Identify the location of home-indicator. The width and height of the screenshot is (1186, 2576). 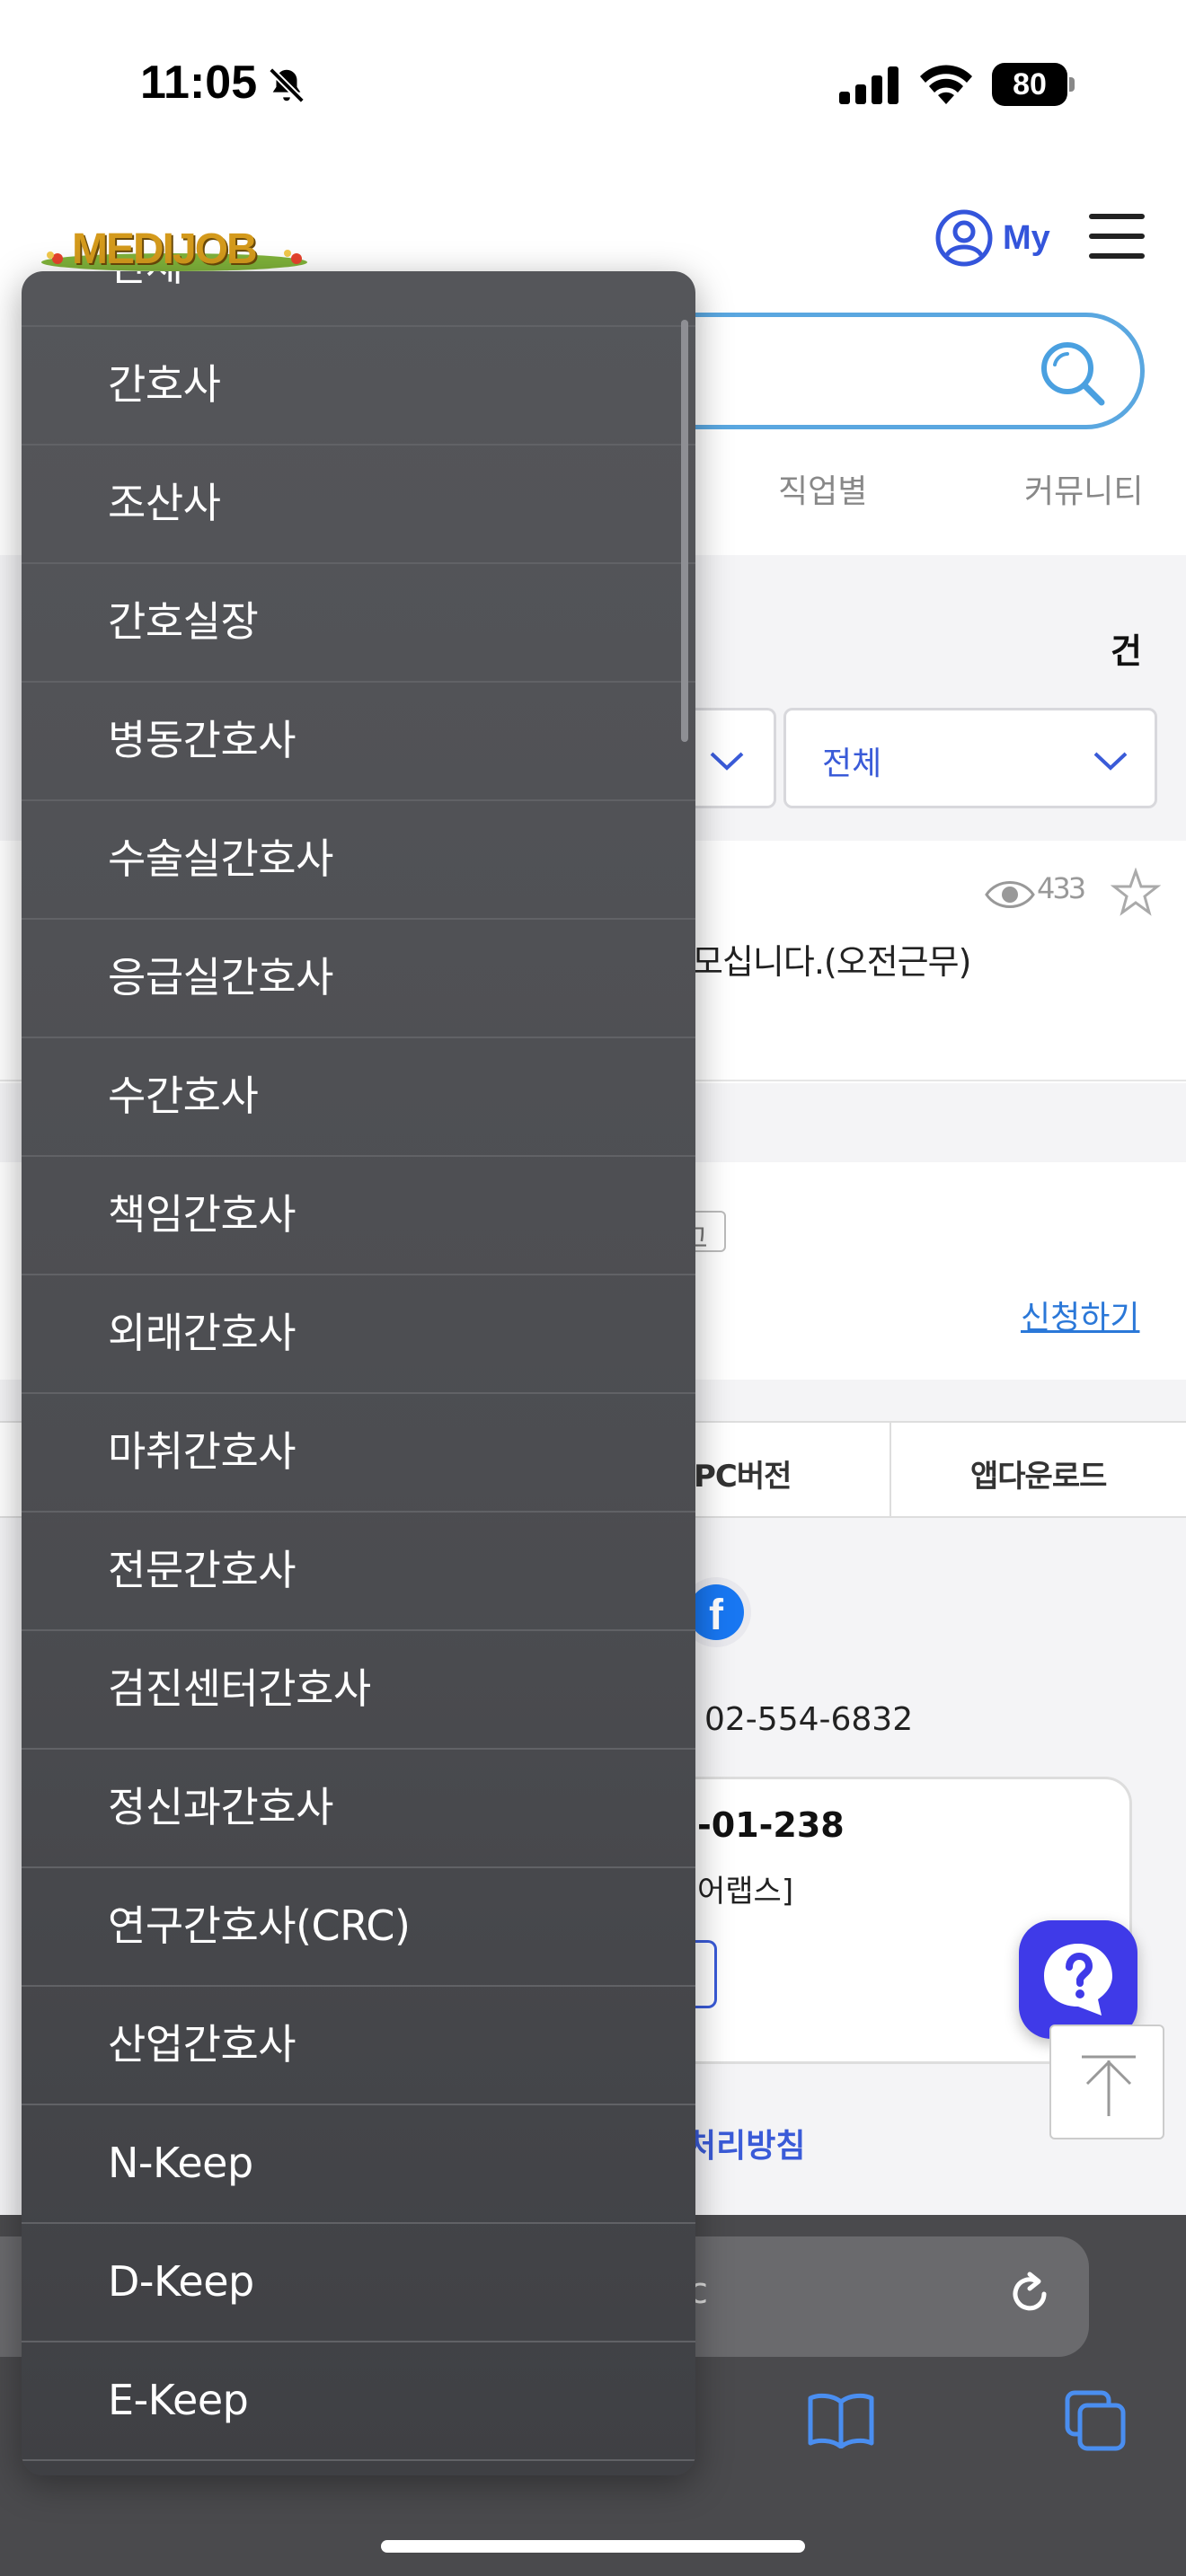
(593, 2546).